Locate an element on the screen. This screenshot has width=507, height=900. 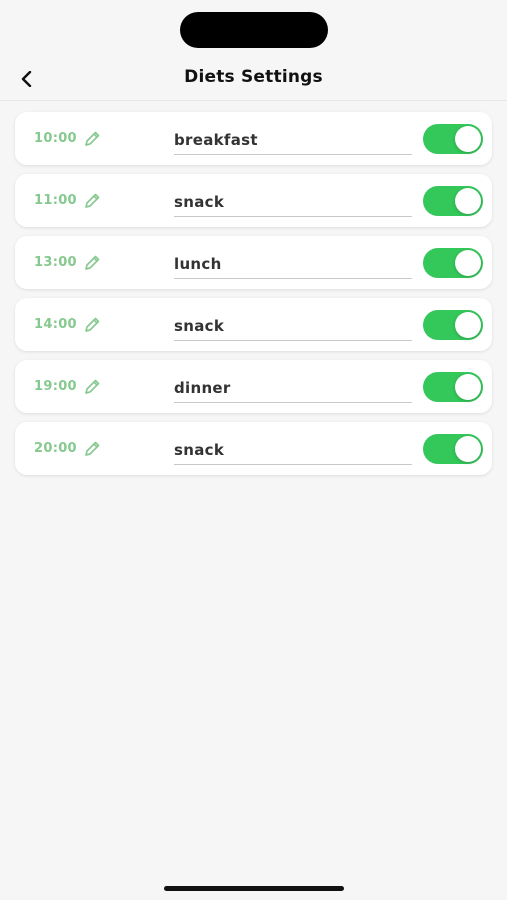
meal-time: 20:00 is located at coordinates (55, 448).